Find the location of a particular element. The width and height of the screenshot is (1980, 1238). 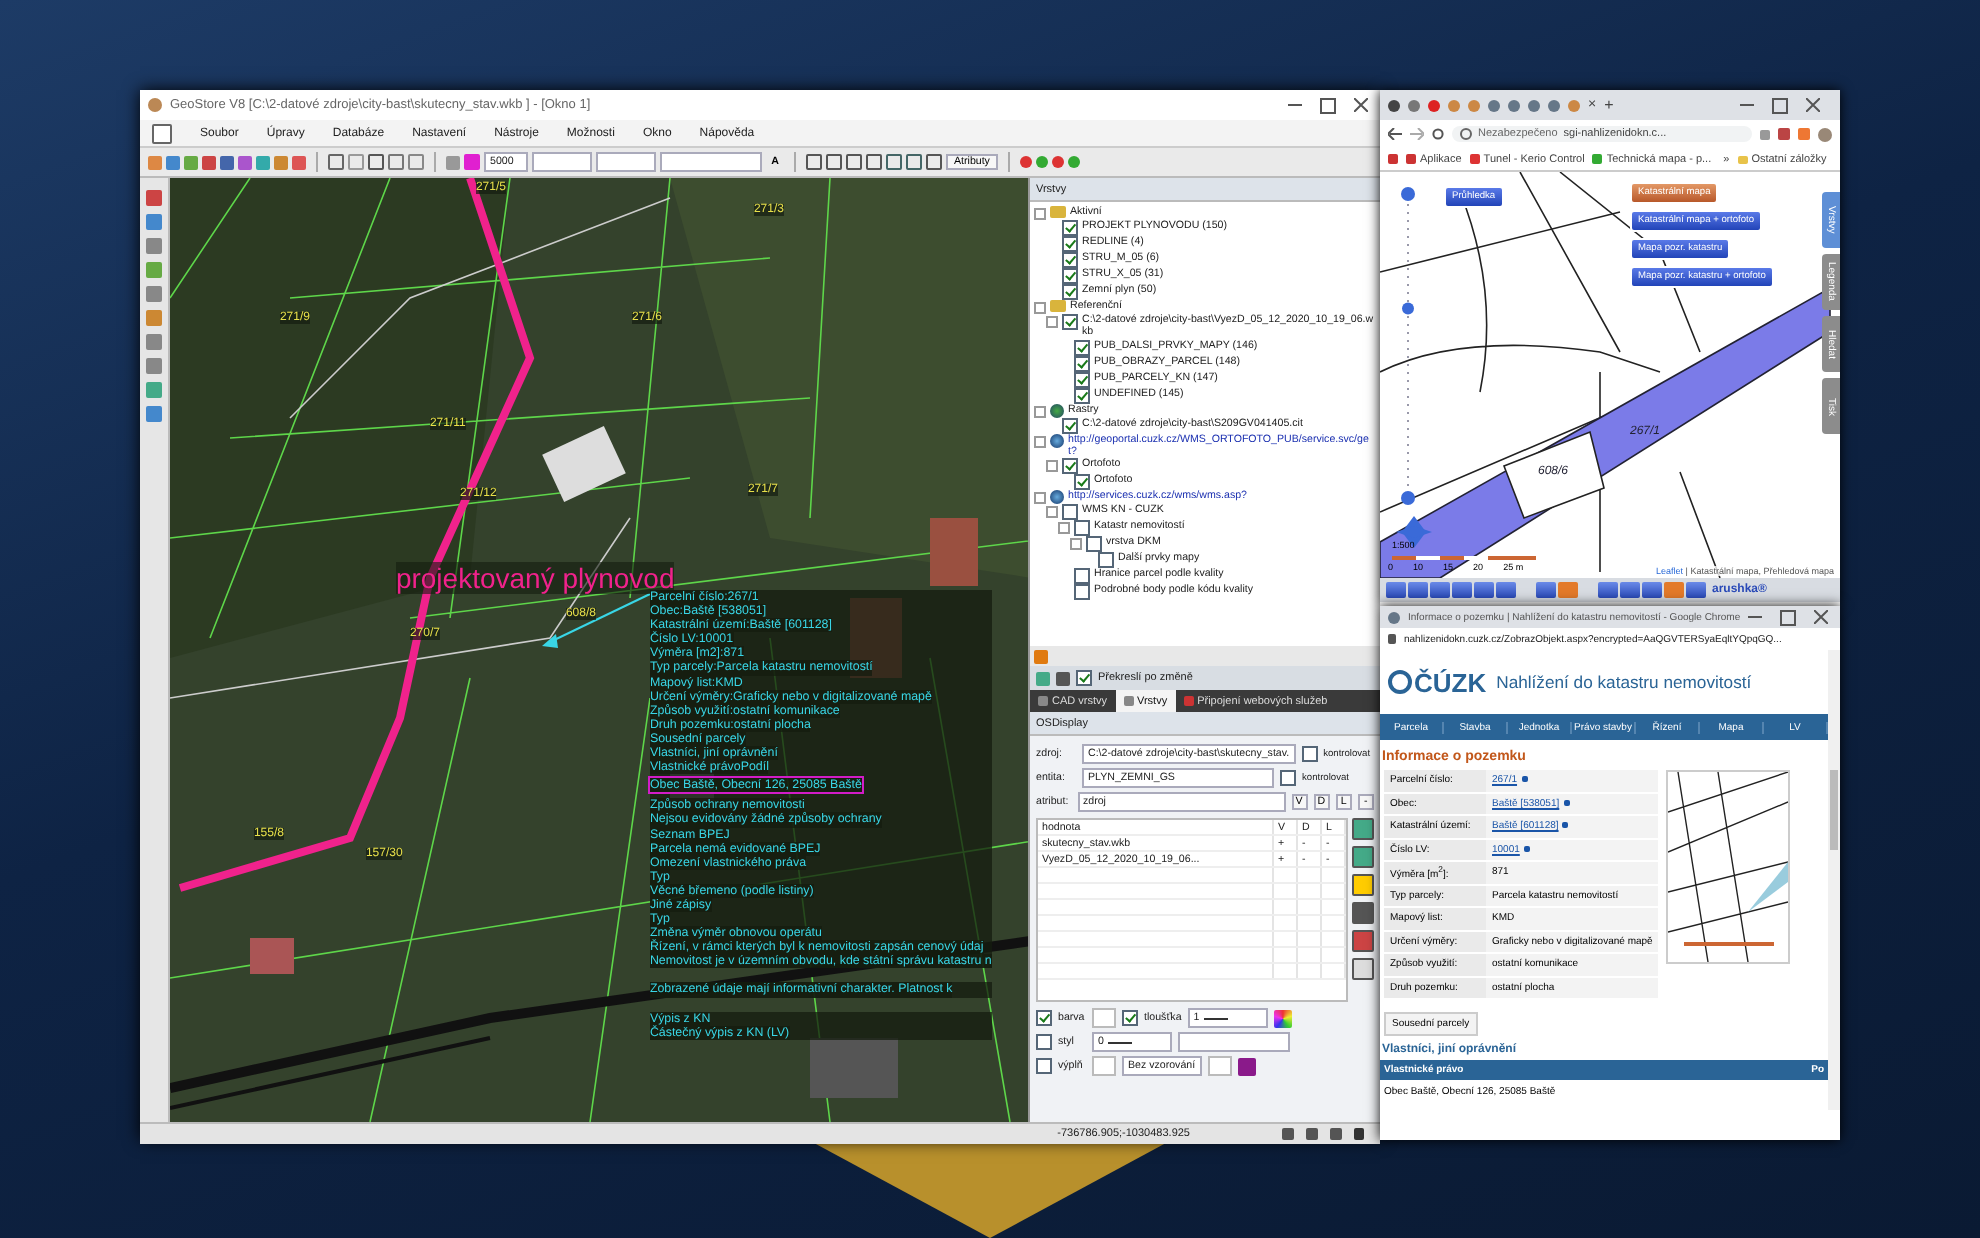

panel-icon is located at coordinates (1041, 656).